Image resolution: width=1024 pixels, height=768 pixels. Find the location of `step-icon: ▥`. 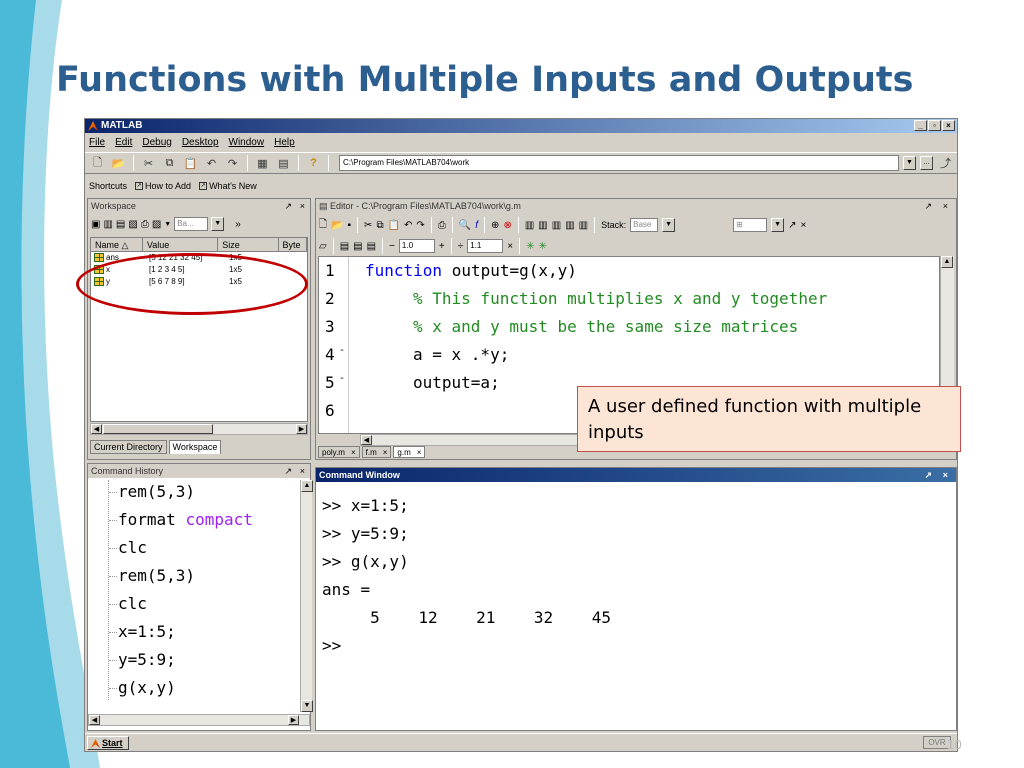

step-icon: ▥ is located at coordinates (529, 225).